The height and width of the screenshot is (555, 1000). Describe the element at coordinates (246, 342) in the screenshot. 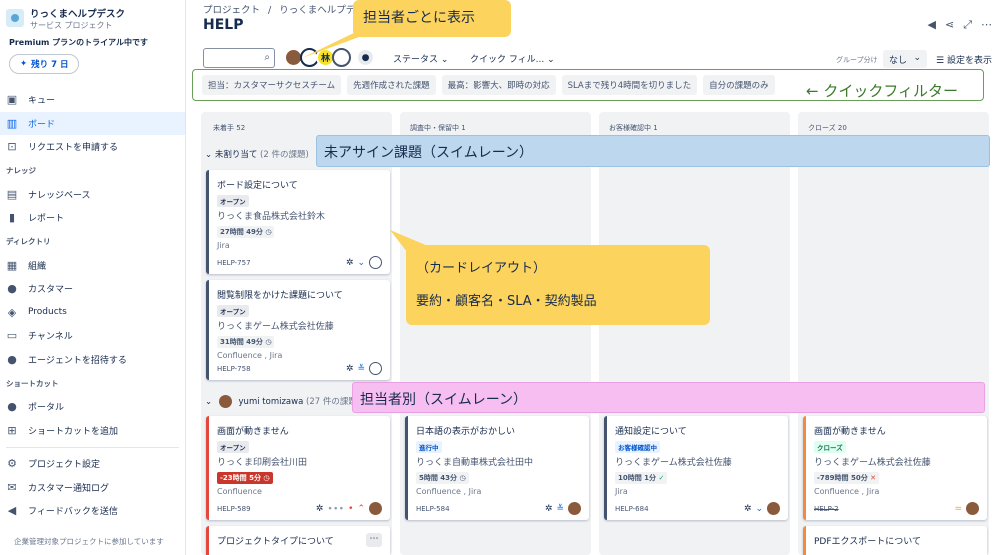

I see `sla-badge: 31時間 49分 ◷` at that location.